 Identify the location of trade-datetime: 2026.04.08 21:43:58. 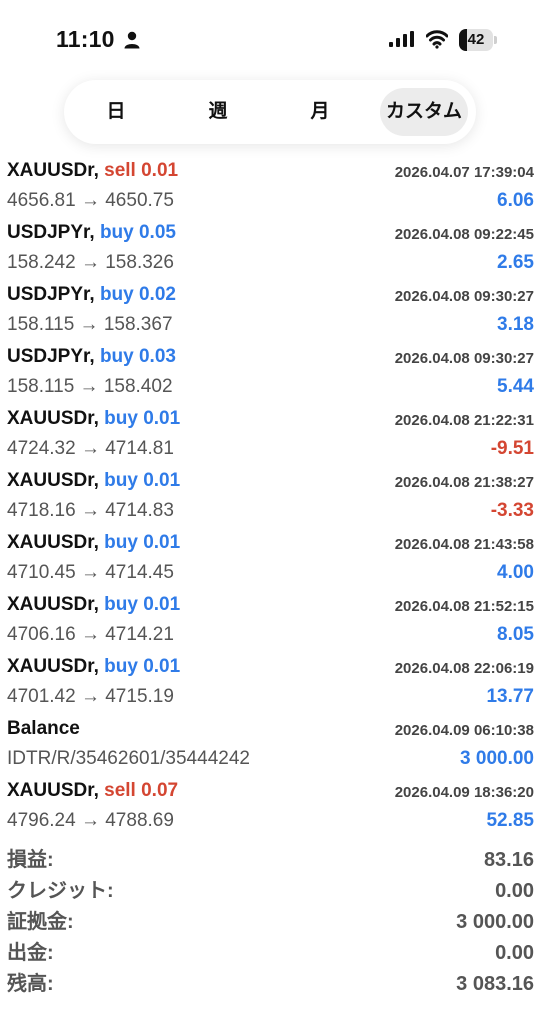
(464, 544).